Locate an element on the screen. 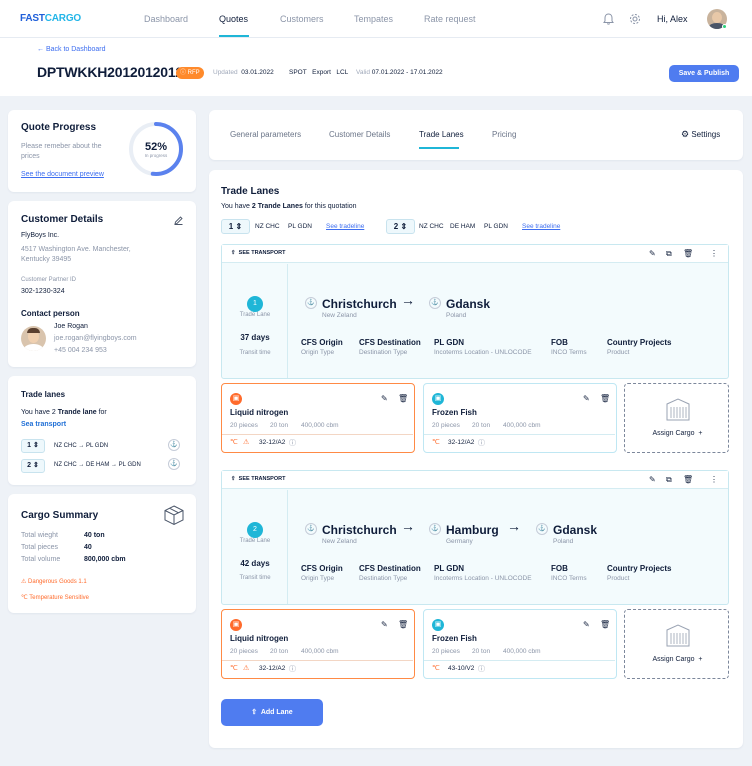 The image size is (752, 766). nav-templates: Tempates is located at coordinates (373, 19).